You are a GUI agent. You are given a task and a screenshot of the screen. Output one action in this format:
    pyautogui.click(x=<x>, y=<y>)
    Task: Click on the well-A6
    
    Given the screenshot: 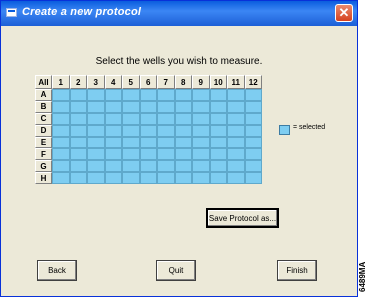 What is the action you would take?
    pyautogui.click(x=148, y=95)
    